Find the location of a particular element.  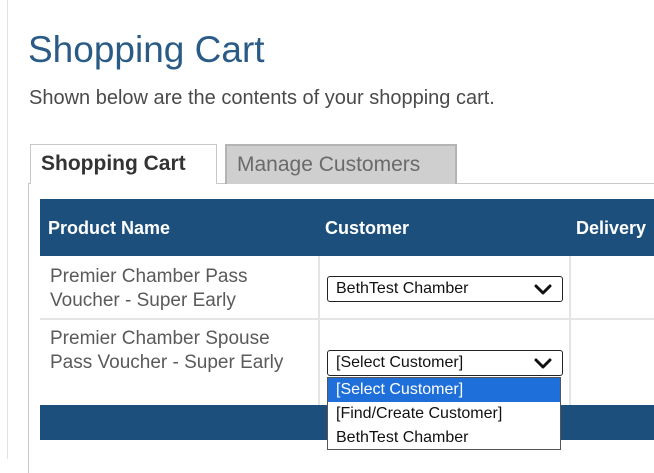

column-header-product-name: Product Name is located at coordinates (109, 228).